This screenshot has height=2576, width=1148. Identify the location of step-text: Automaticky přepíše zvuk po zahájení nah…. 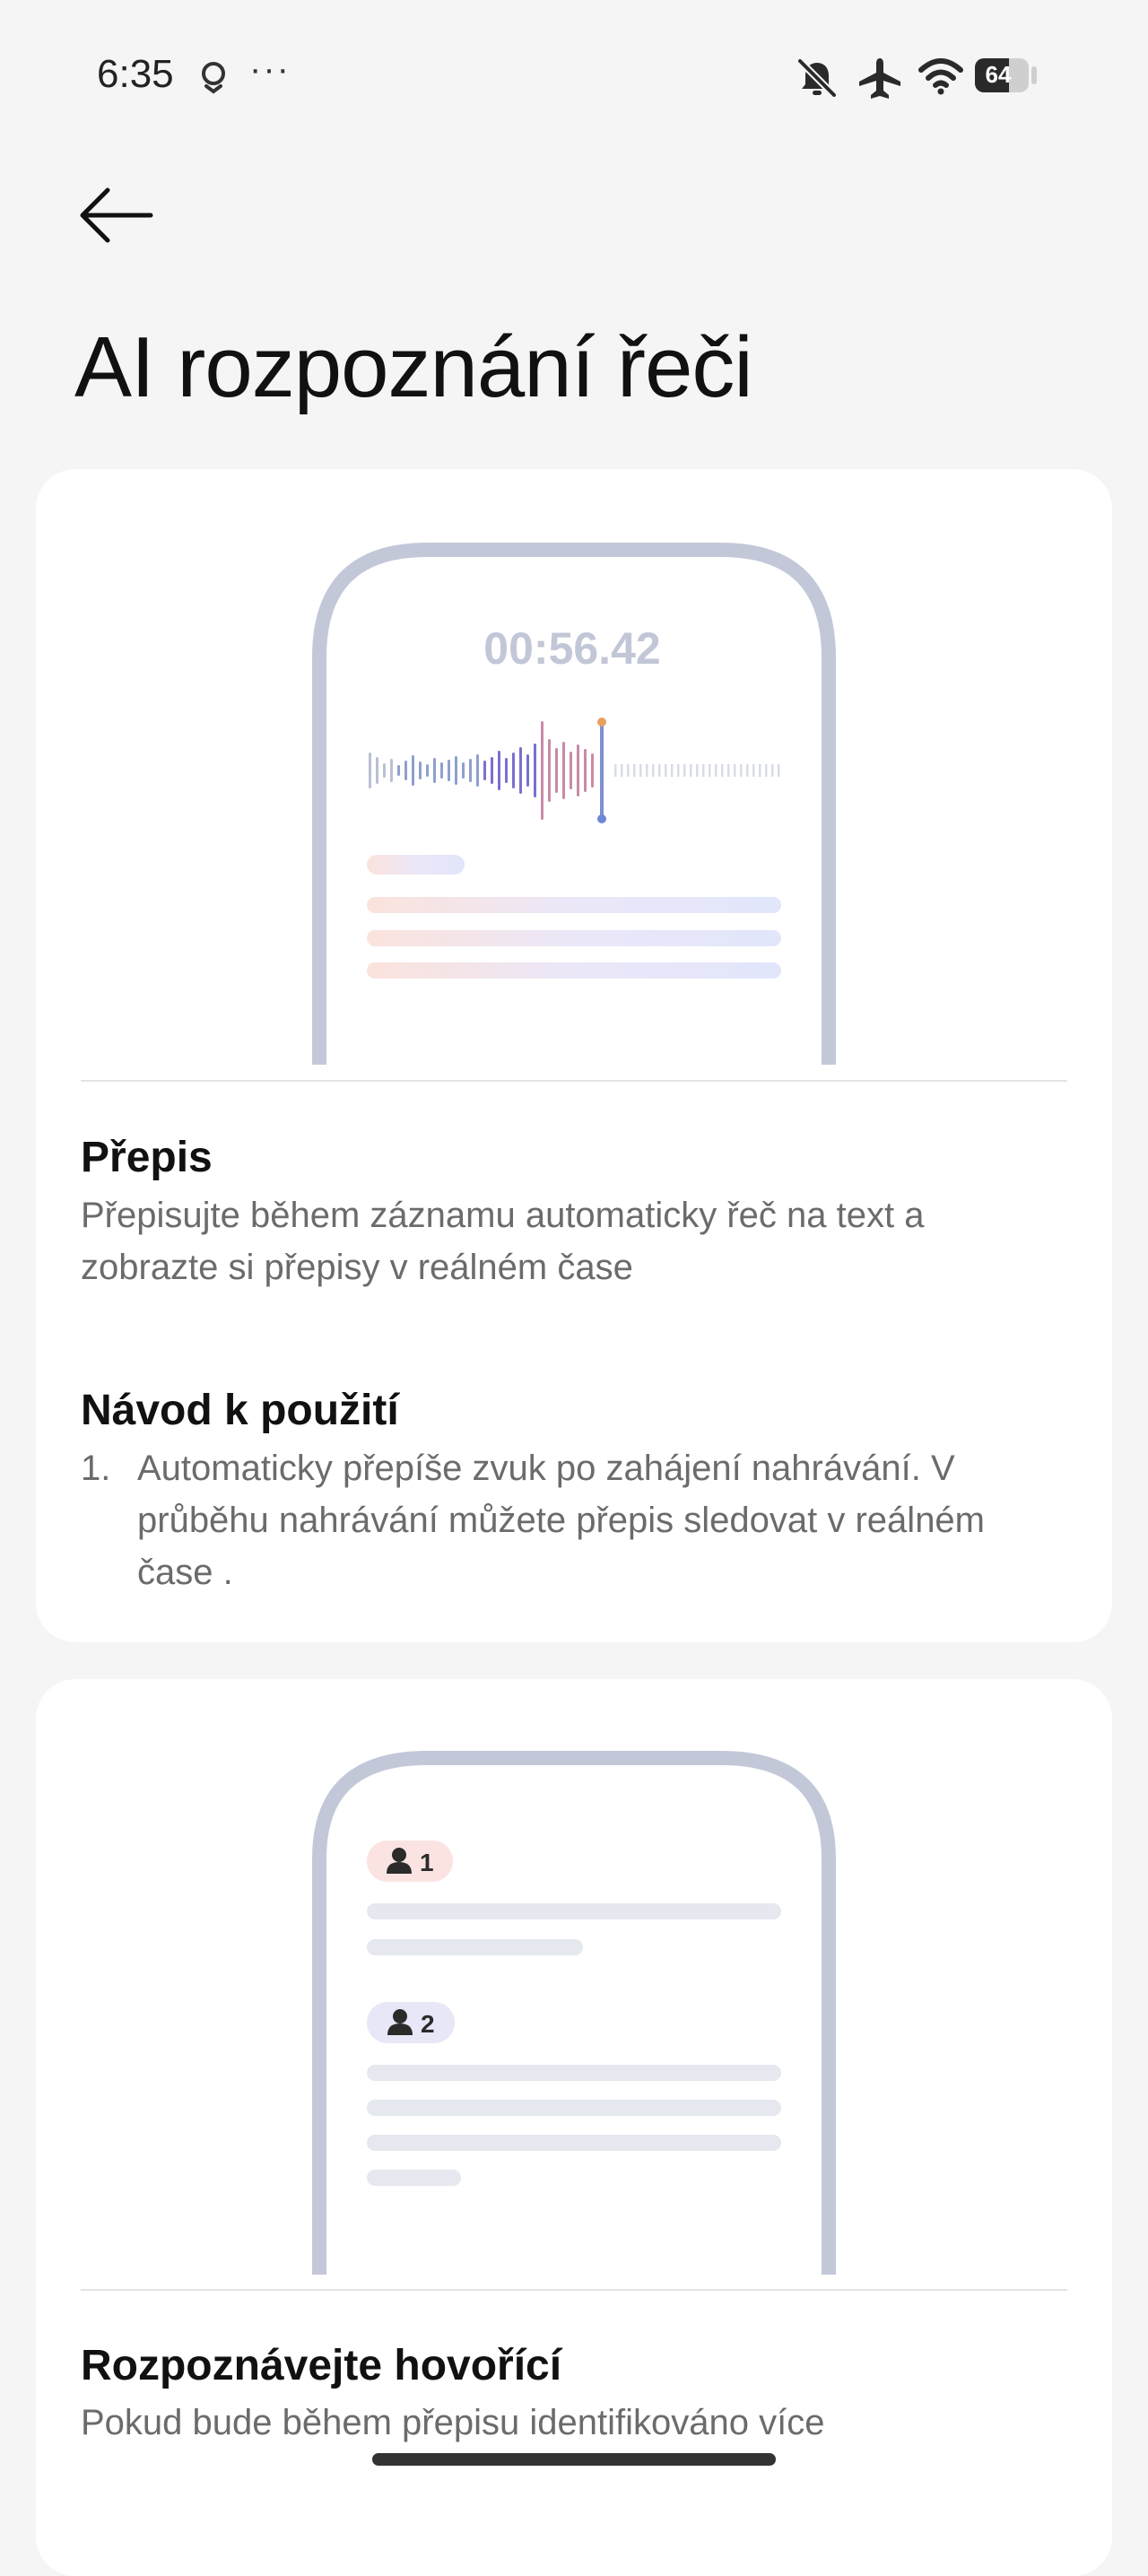
(561, 1520).